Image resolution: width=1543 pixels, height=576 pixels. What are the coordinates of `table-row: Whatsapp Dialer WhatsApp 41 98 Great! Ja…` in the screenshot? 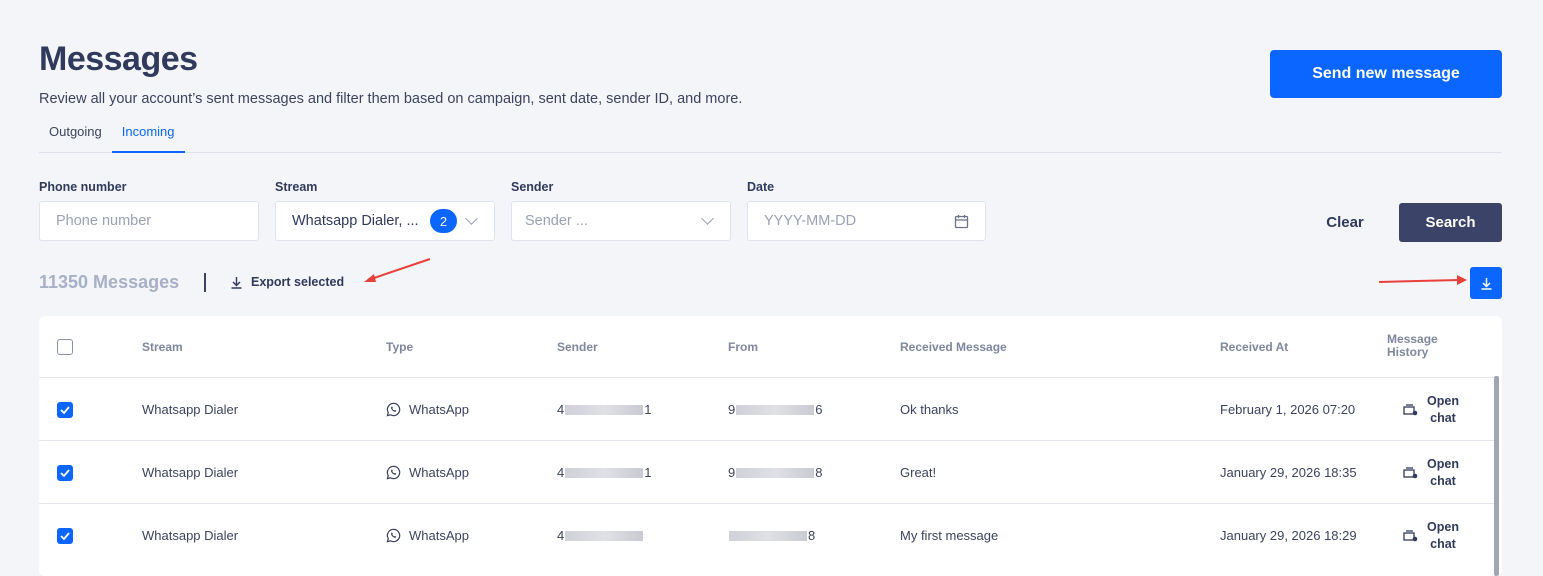 It's located at (766, 471).